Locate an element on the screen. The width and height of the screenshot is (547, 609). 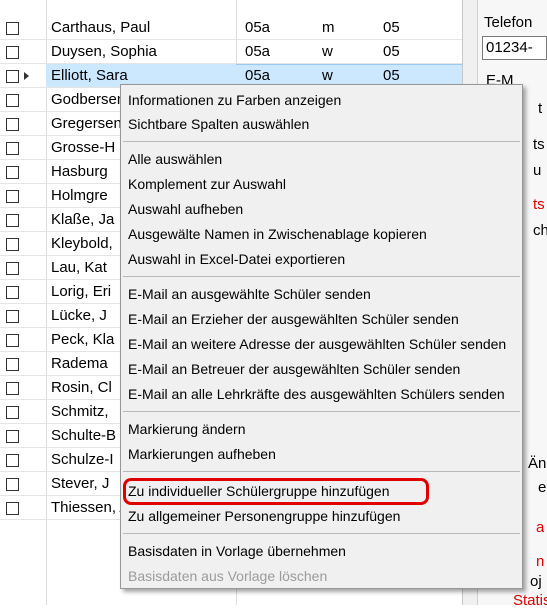
panel-text-fragment: oj is located at coordinates (536, 581).